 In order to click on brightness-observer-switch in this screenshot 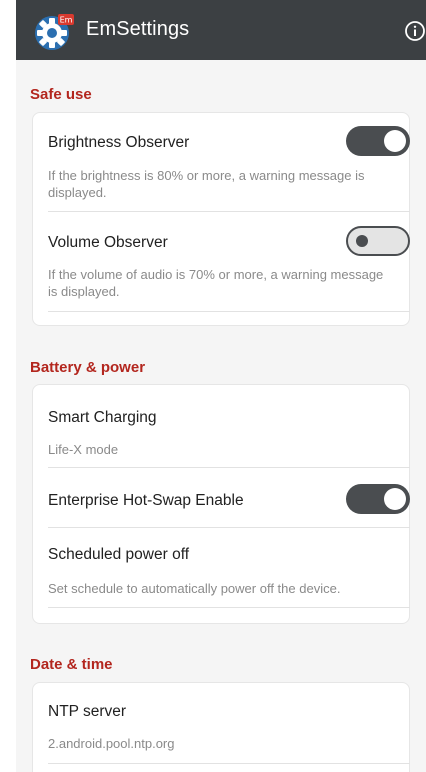, I will do `click(378, 141)`.